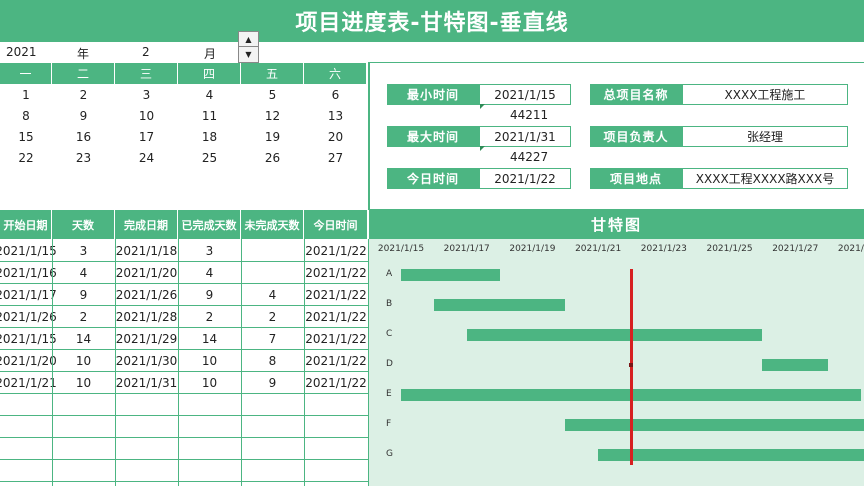 The height and width of the screenshot is (486, 864). What do you see at coordinates (272, 224) in the screenshot?
I see `table-header: 未完成天数` at bounding box center [272, 224].